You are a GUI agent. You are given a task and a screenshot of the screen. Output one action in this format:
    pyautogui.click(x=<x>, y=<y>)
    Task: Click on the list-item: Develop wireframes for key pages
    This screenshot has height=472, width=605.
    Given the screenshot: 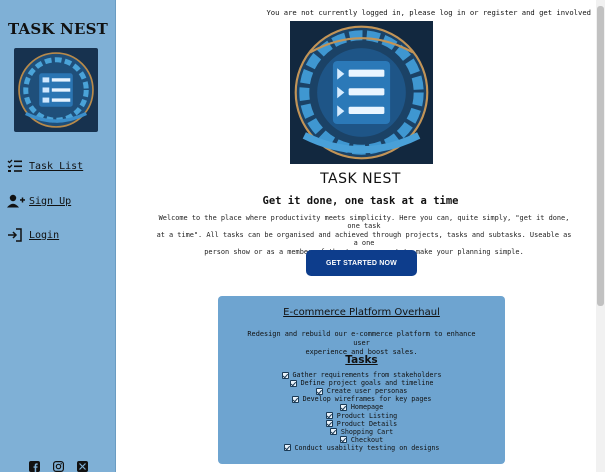 What is the action you would take?
    pyautogui.click(x=361, y=399)
    